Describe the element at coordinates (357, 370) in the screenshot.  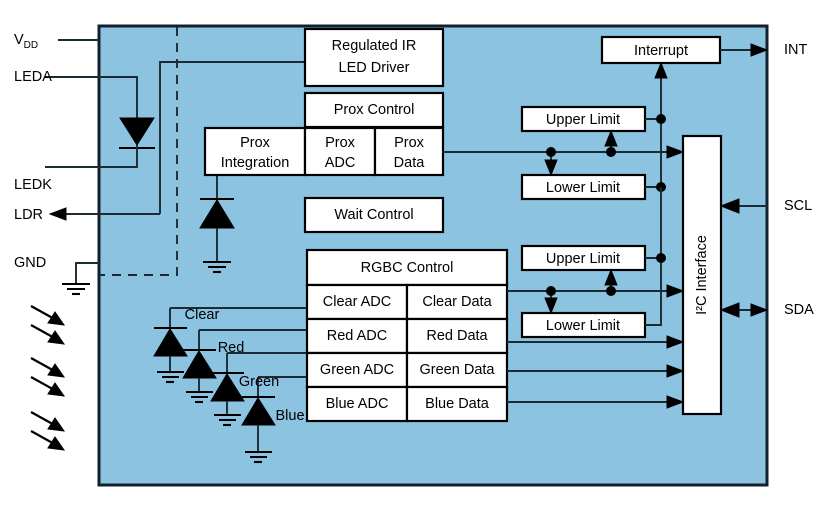
I see `green-adc-label: Green ADC` at that location.